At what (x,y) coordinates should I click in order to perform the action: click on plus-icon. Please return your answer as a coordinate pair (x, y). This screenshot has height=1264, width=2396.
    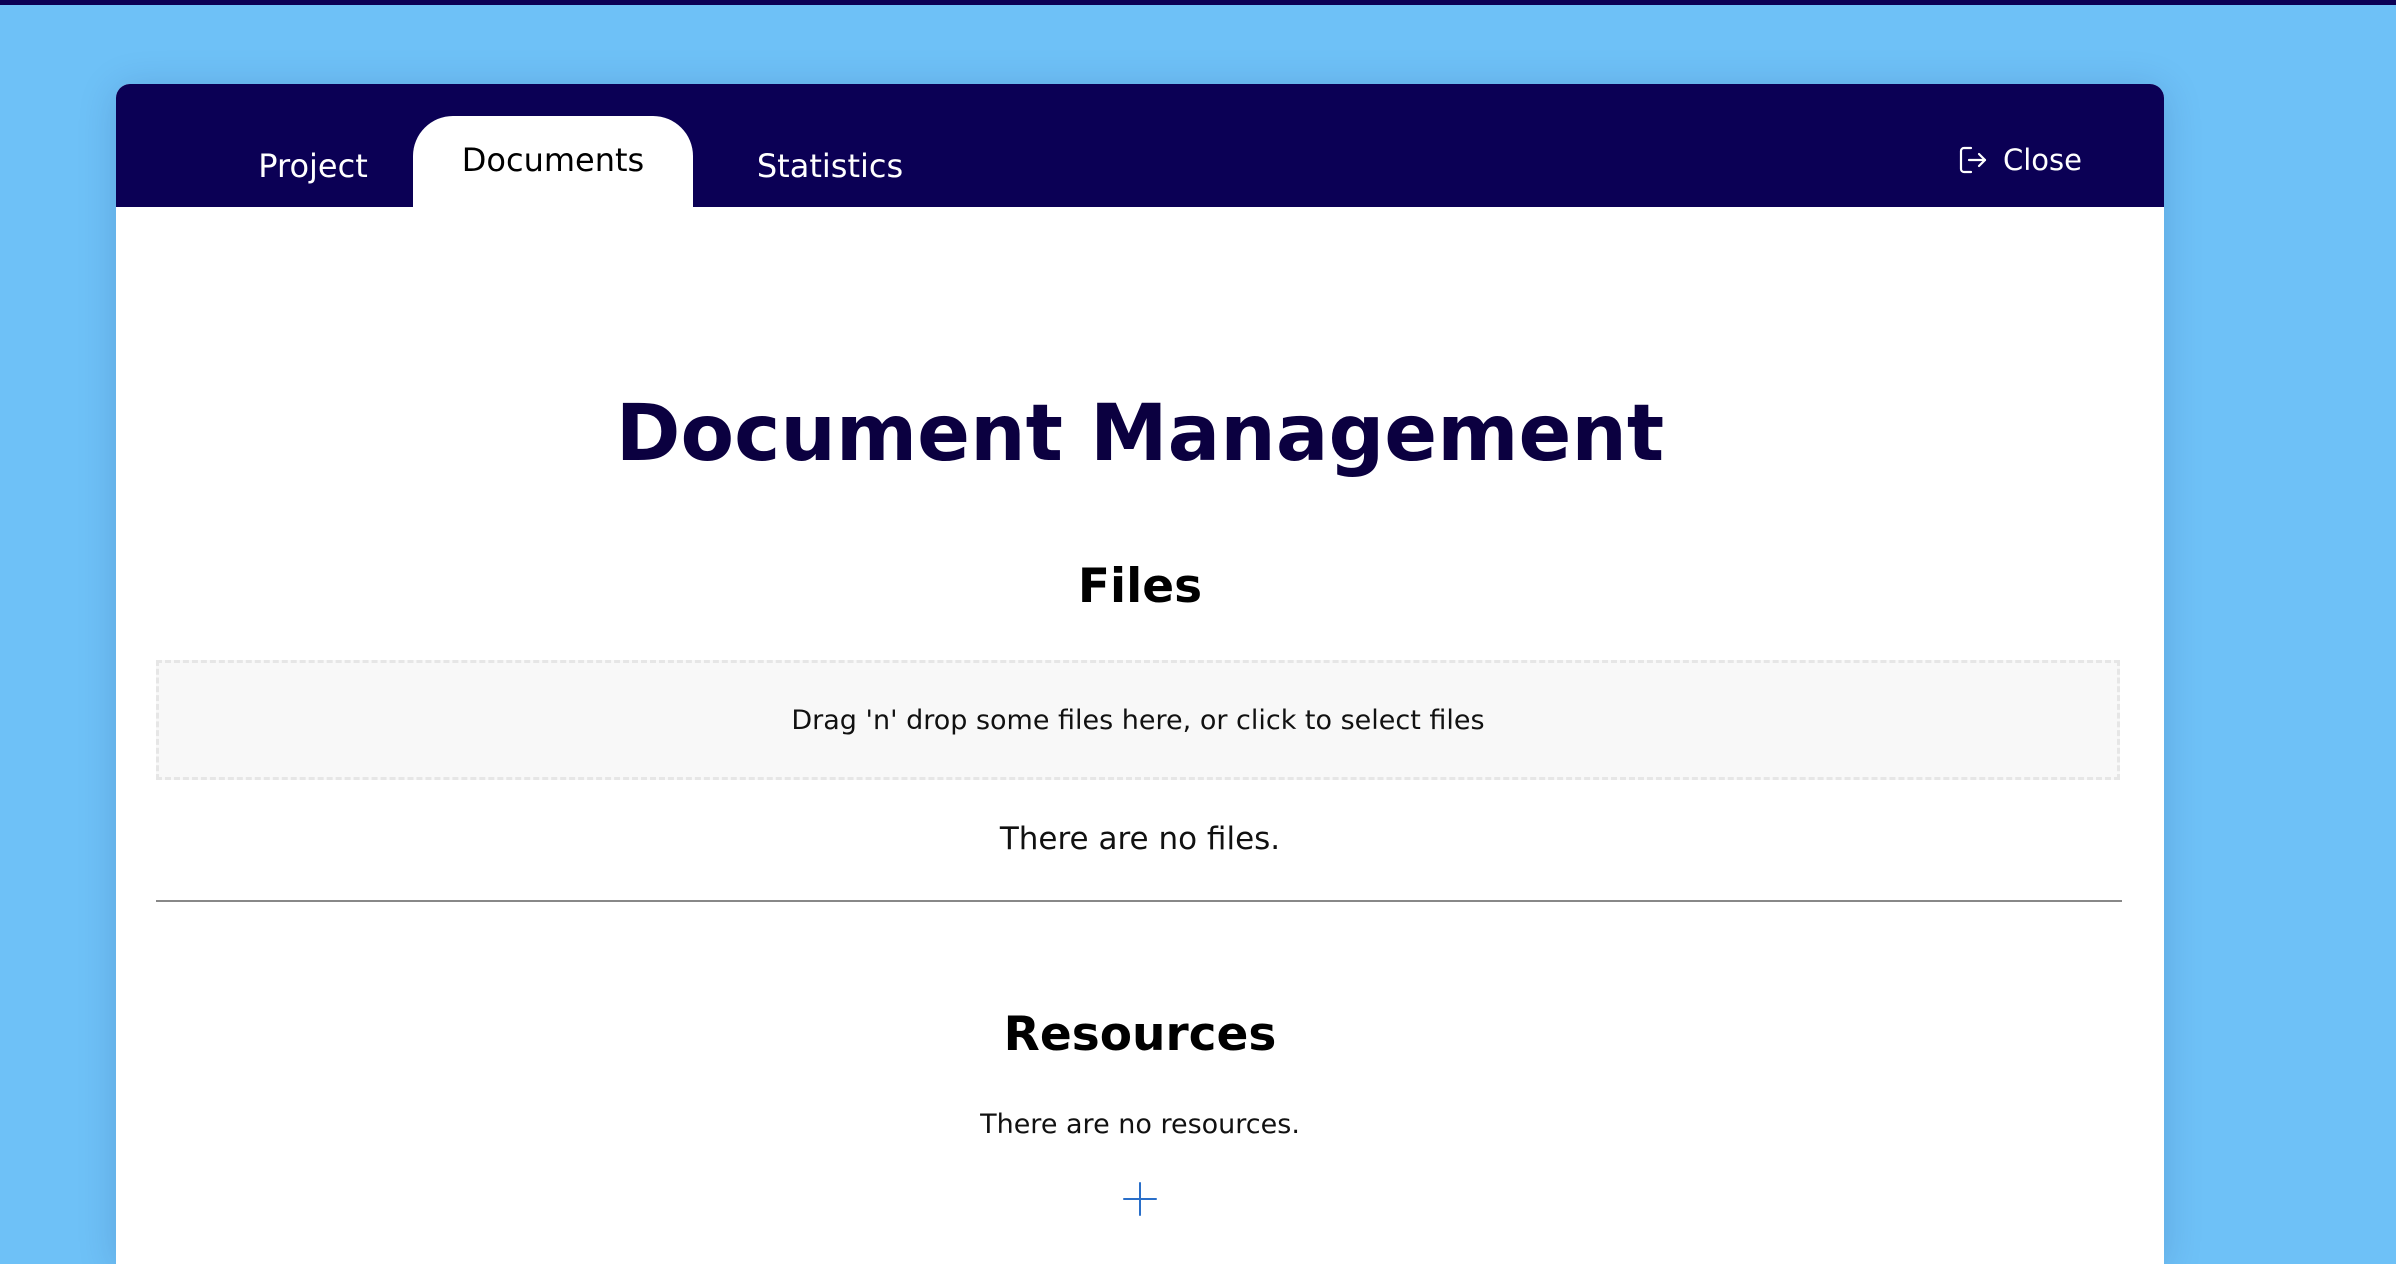
    Looking at the image, I should click on (1140, 1201).